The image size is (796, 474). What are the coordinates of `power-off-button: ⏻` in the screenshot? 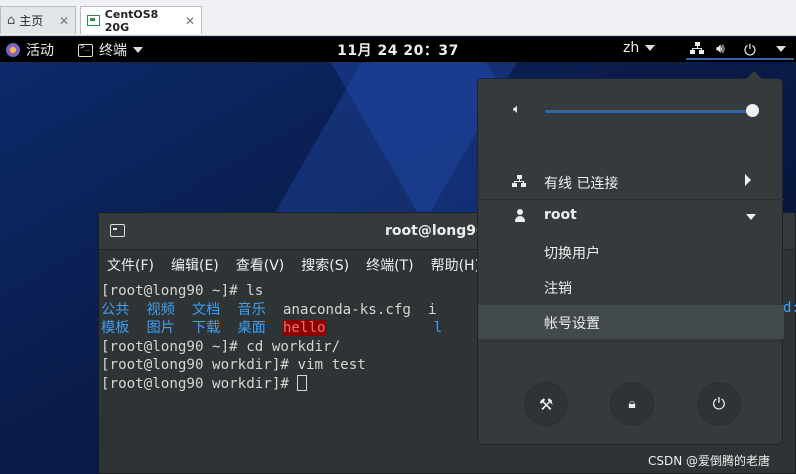 It's located at (719, 404).